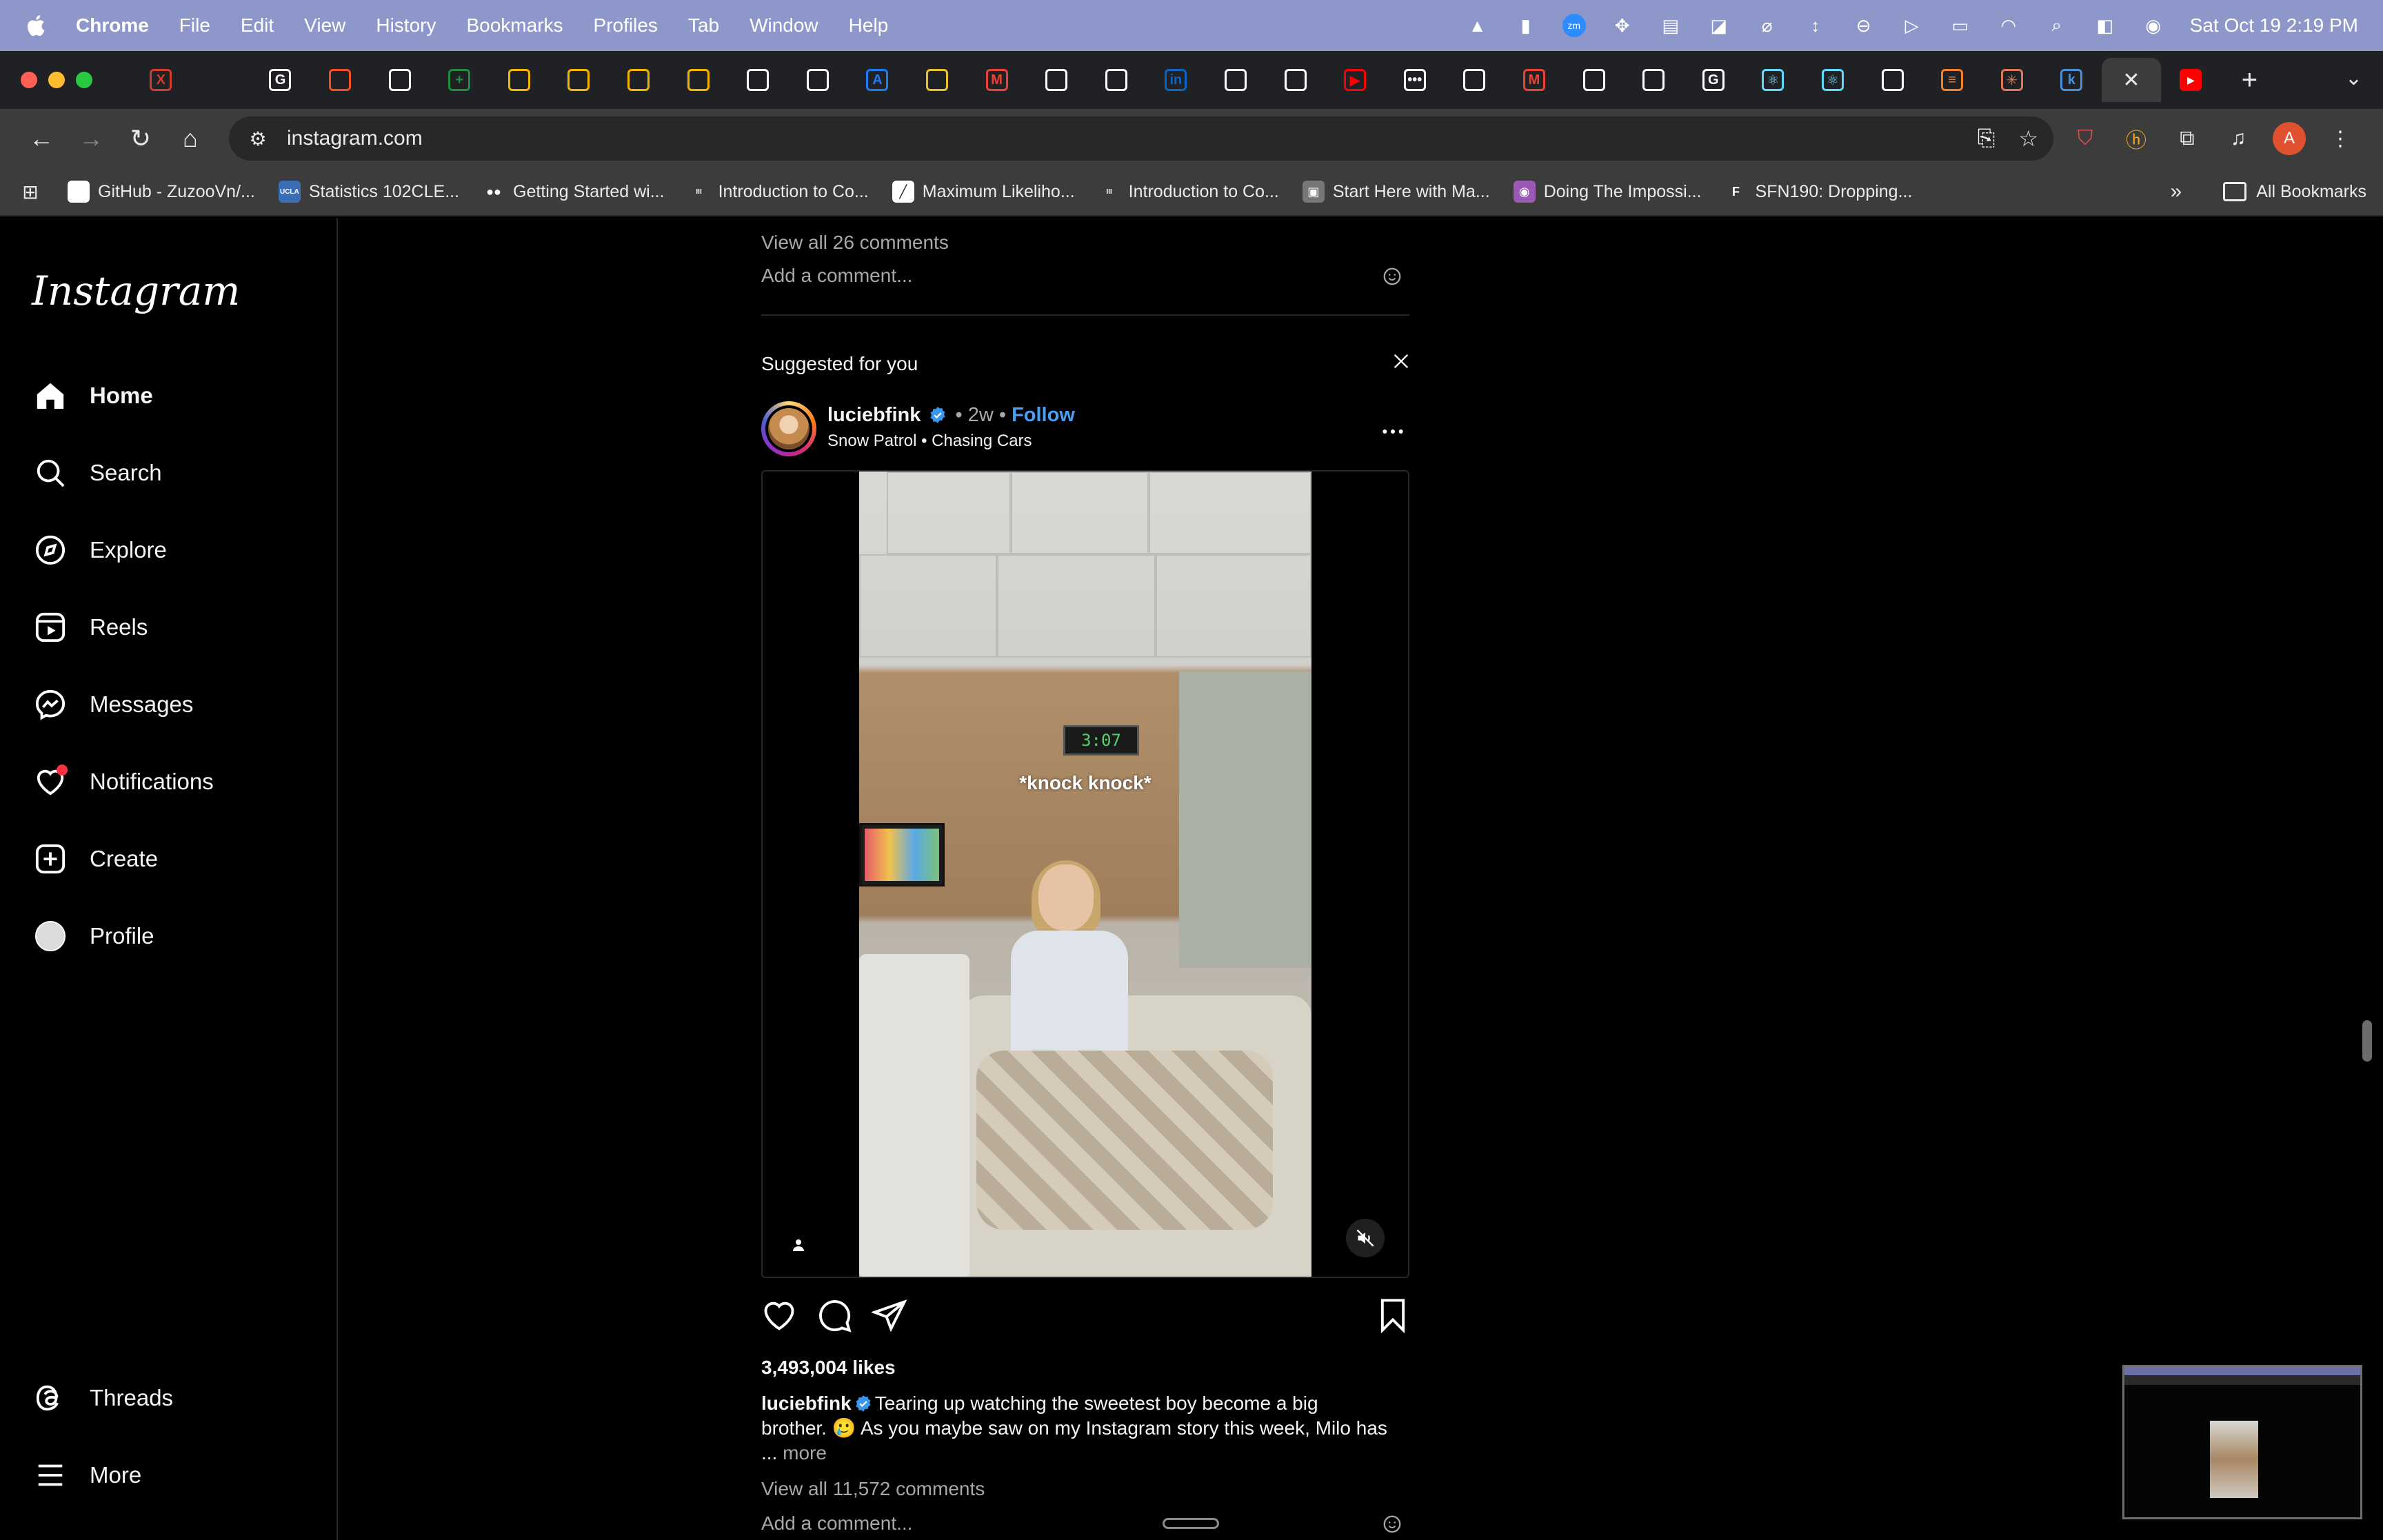 This screenshot has height=1540, width=2383. I want to click on site-settings-icon: ⚙, so click(258, 138).